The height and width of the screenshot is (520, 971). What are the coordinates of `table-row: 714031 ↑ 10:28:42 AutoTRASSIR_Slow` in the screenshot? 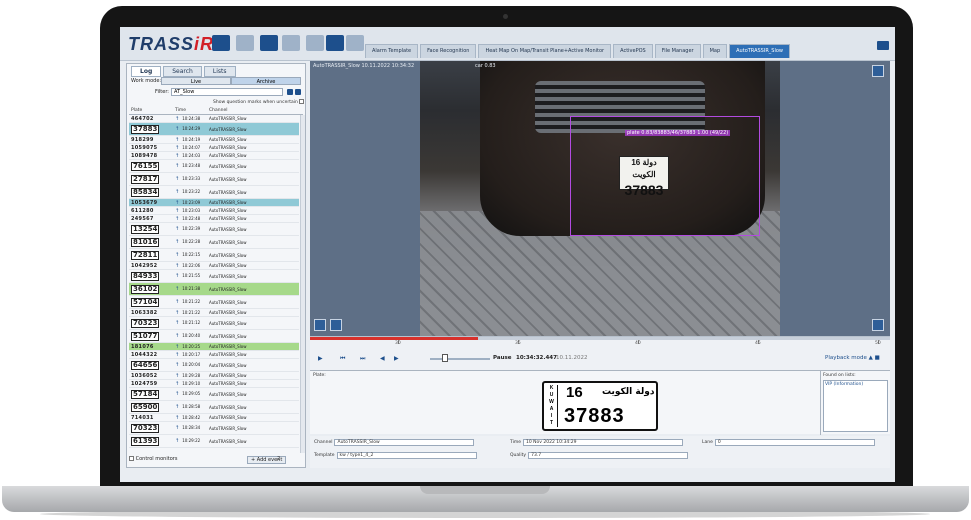 It's located at (214, 418).